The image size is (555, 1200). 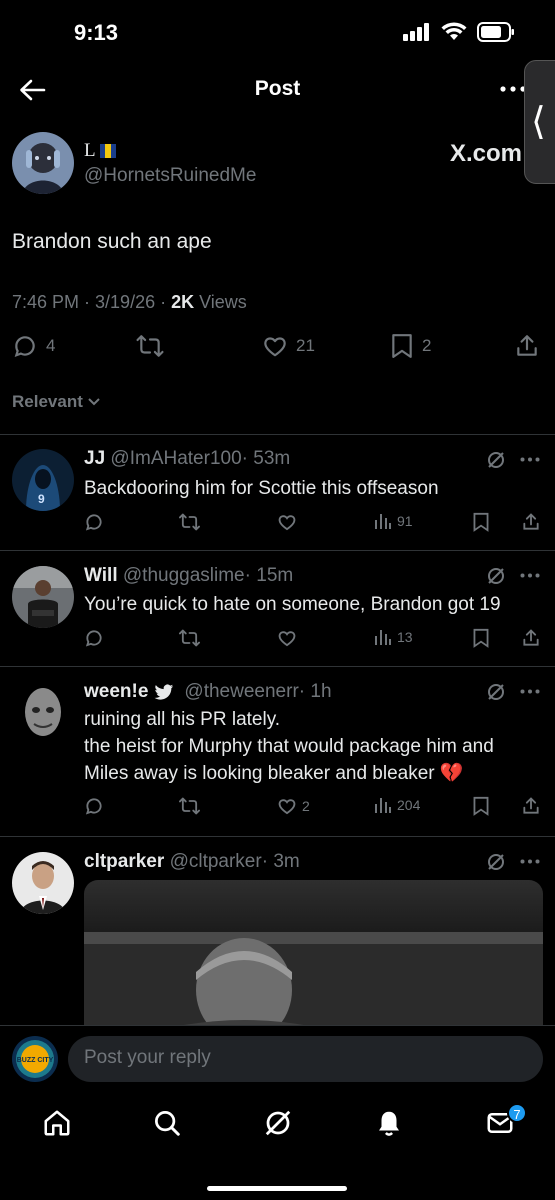 What do you see at coordinates (101, 575) in the screenshot?
I see `reply-author-name: Will` at bounding box center [101, 575].